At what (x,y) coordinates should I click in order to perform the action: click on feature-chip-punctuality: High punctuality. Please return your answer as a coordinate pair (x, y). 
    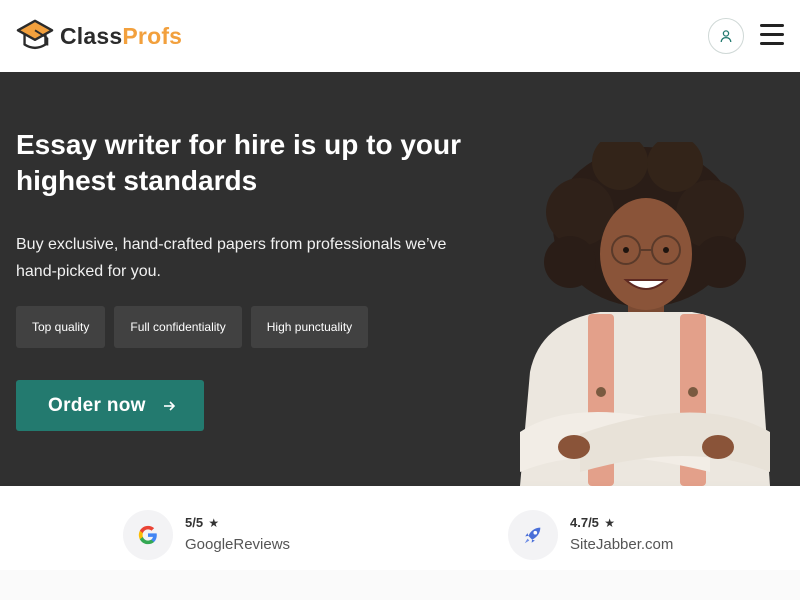
    Looking at the image, I should click on (309, 327).